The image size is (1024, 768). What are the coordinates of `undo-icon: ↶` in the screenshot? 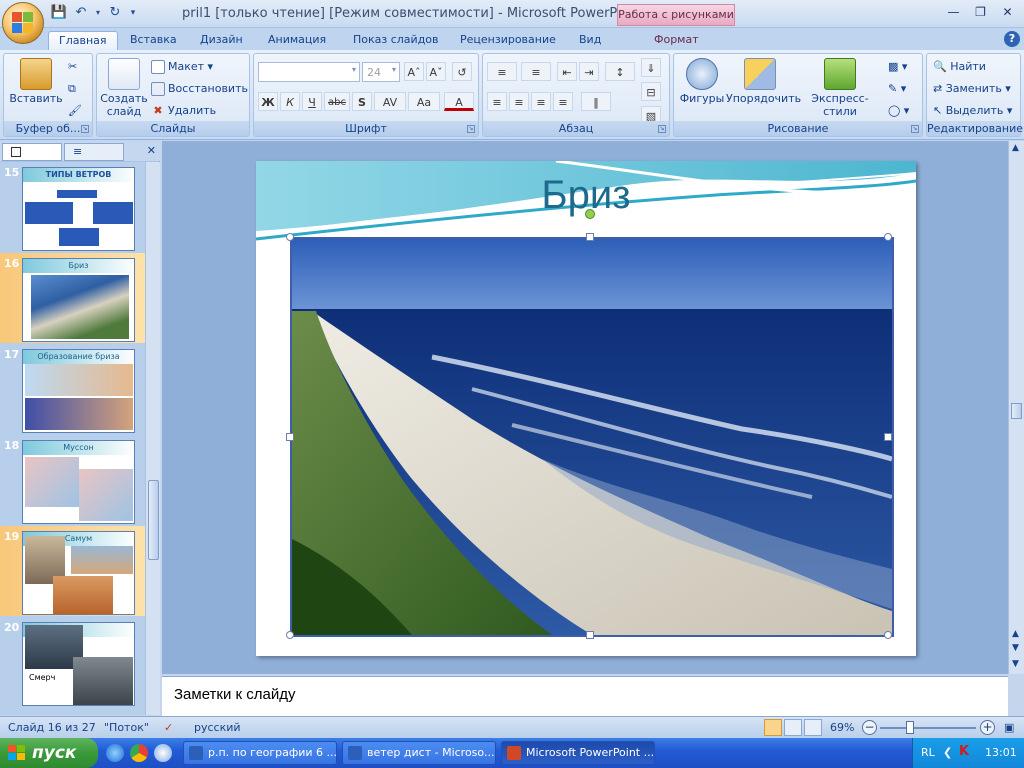 It's located at (81, 13).